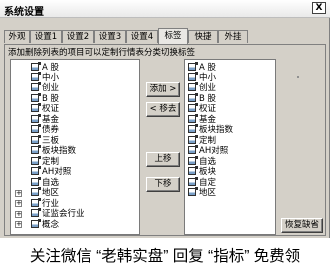 The image size is (330, 275). Describe the element at coordinates (319, 8) in the screenshot. I see `close-button: X` at that location.